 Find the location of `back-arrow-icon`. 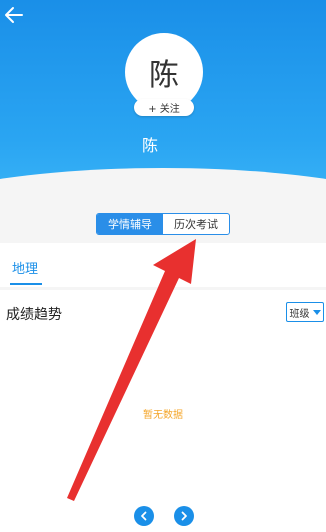

back-arrow-icon is located at coordinates (14, 15).